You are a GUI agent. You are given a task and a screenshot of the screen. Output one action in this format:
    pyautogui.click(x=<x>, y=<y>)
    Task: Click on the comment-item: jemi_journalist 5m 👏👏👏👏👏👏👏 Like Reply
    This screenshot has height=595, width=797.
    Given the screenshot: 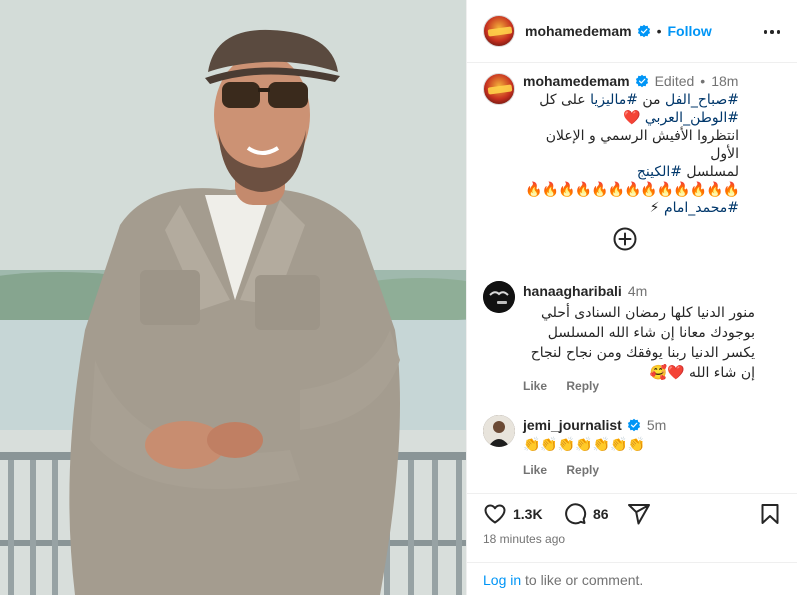 What is the action you would take?
    pyautogui.click(x=633, y=450)
    